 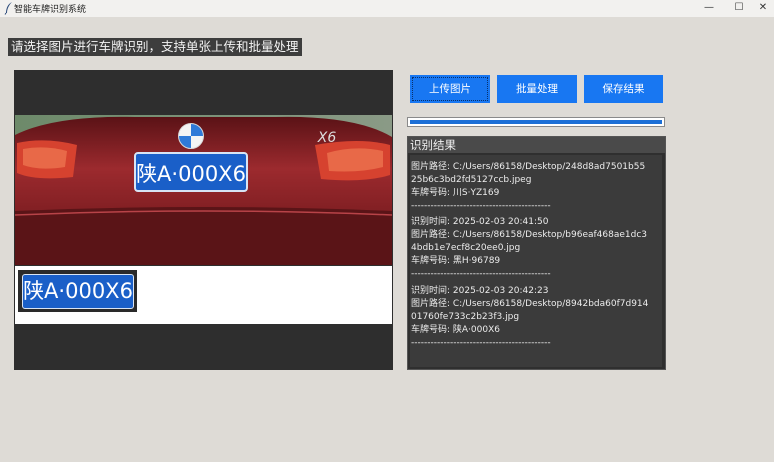 I want to click on minimize-button: —, so click(x=709, y=8).